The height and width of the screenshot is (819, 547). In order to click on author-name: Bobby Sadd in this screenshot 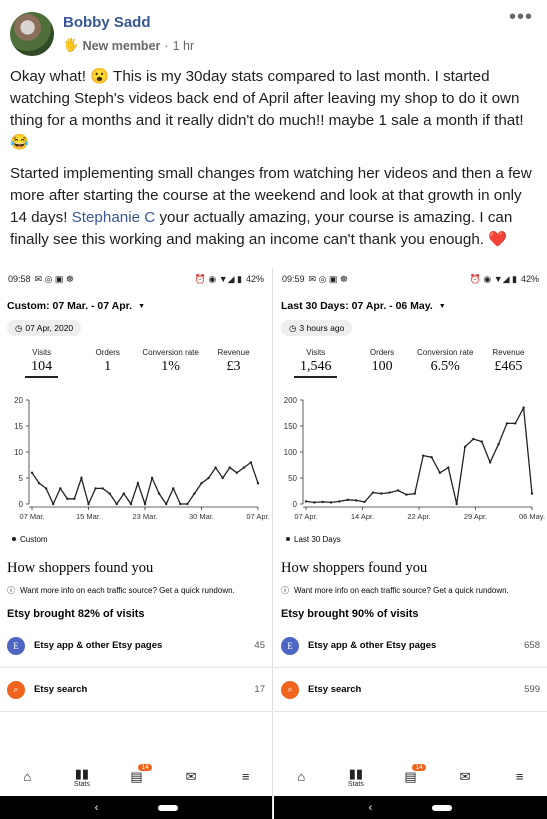, I will do `click(107, 22)`.